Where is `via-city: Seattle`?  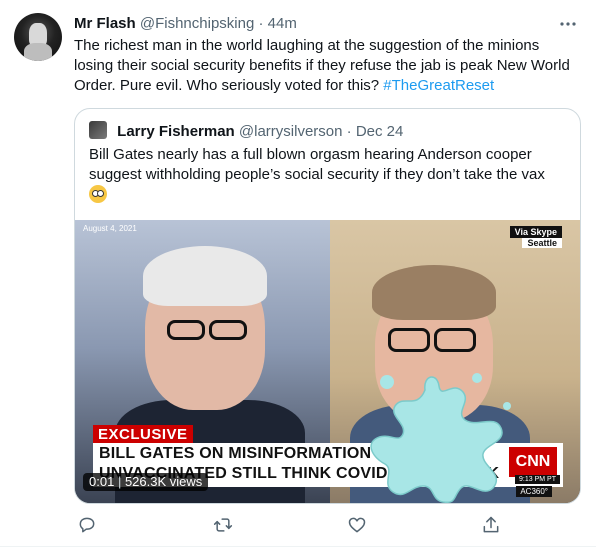 via-city: Seattle is located at coordinates (542, 243).